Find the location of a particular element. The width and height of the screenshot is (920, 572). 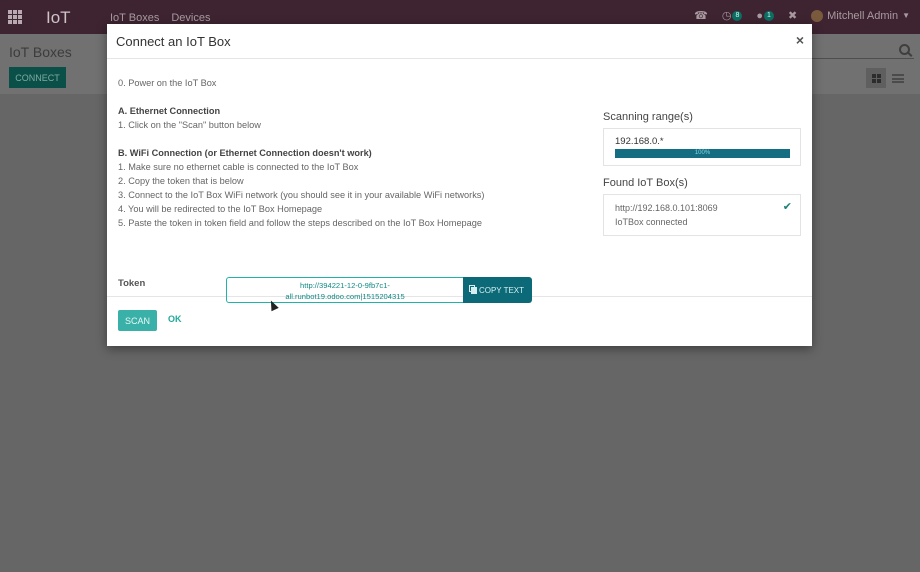

kanban-view-button is located at coordinates (876, 78).